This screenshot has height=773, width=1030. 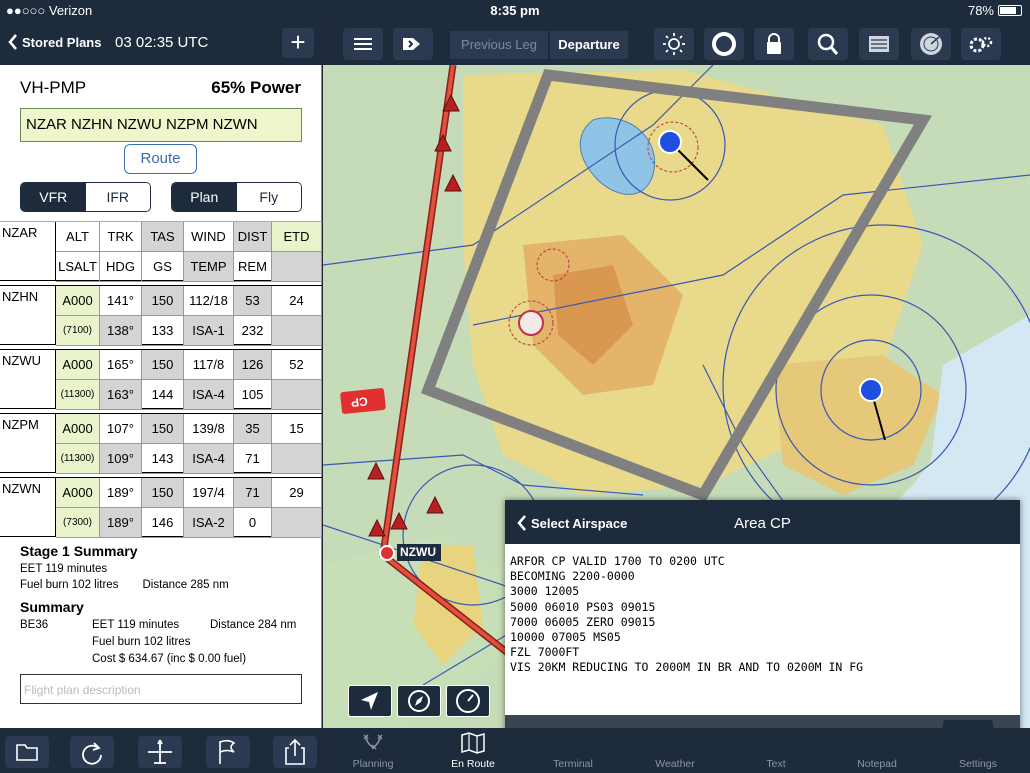 What do you see at coordinates (209, 429) in the screenshot?
I see `leg-wind: 139/8` at bounding box center [209, 429].